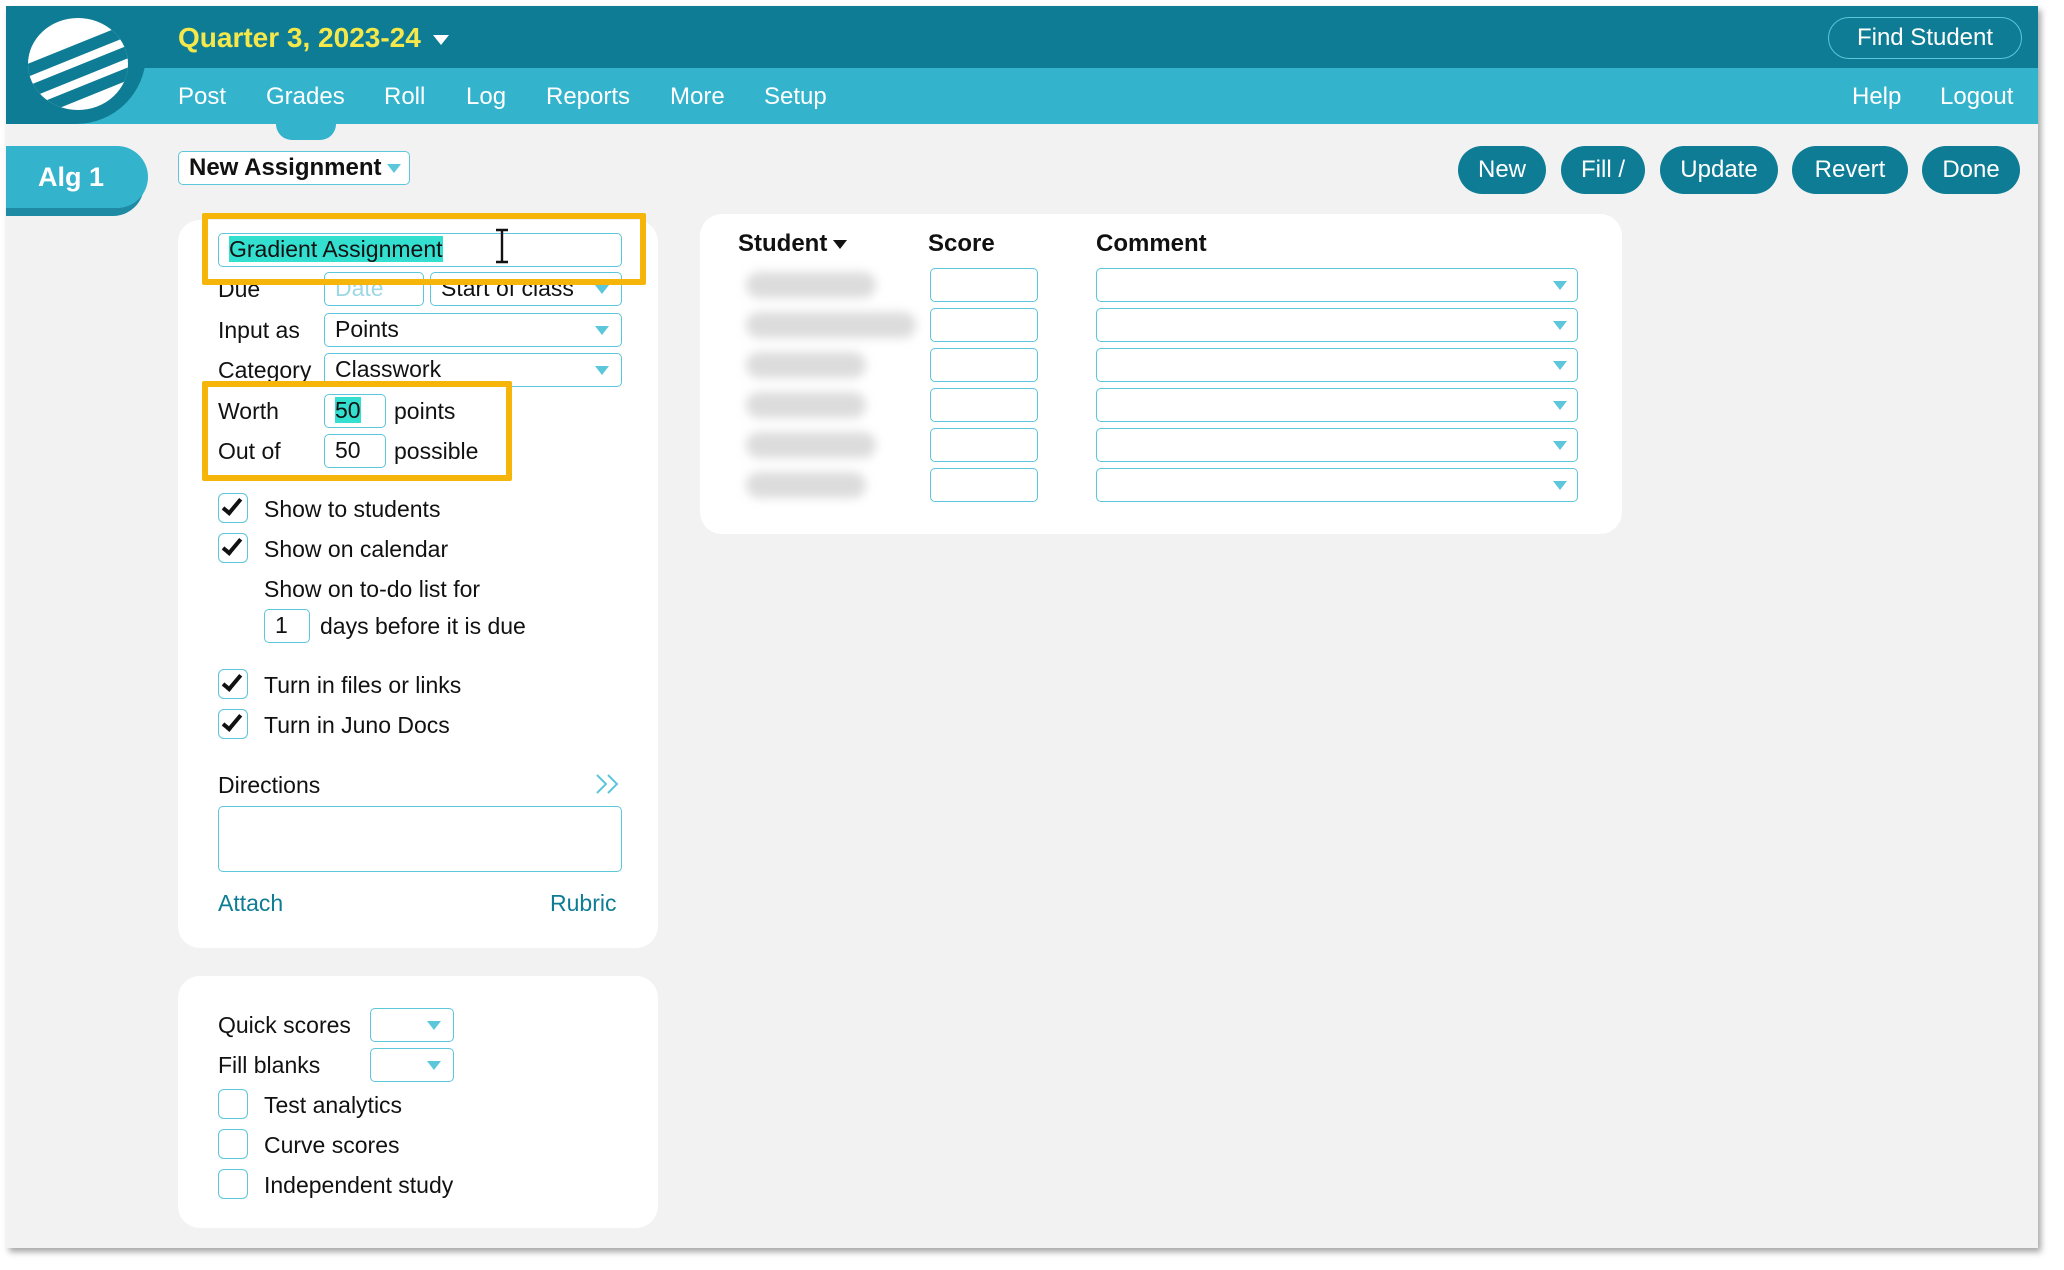  What do you see at coordinates (1971, 170) in the screenshot?
I see `done-button: Done` at bounding box center [1971, 170].